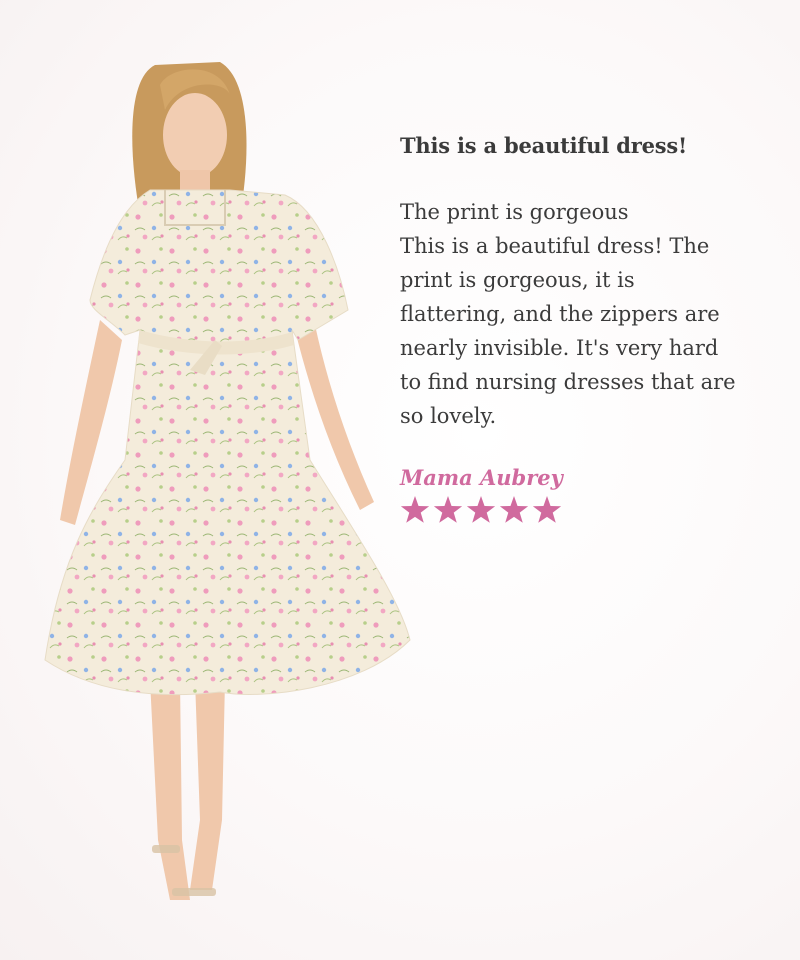 The image size is (800, 960). I want to click on review-title: This is a beautiful dress!, so click(543, 145).